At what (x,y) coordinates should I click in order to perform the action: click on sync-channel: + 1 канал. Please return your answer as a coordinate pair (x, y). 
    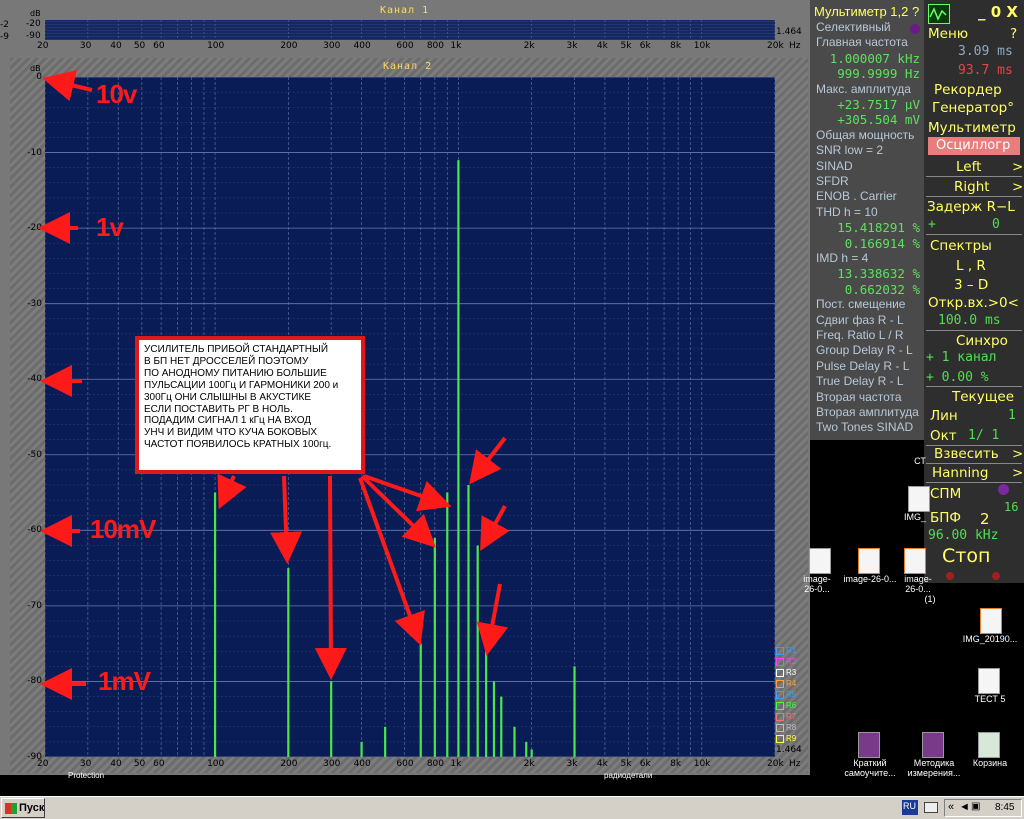
    Looking at the image, I should click on (961, 357).